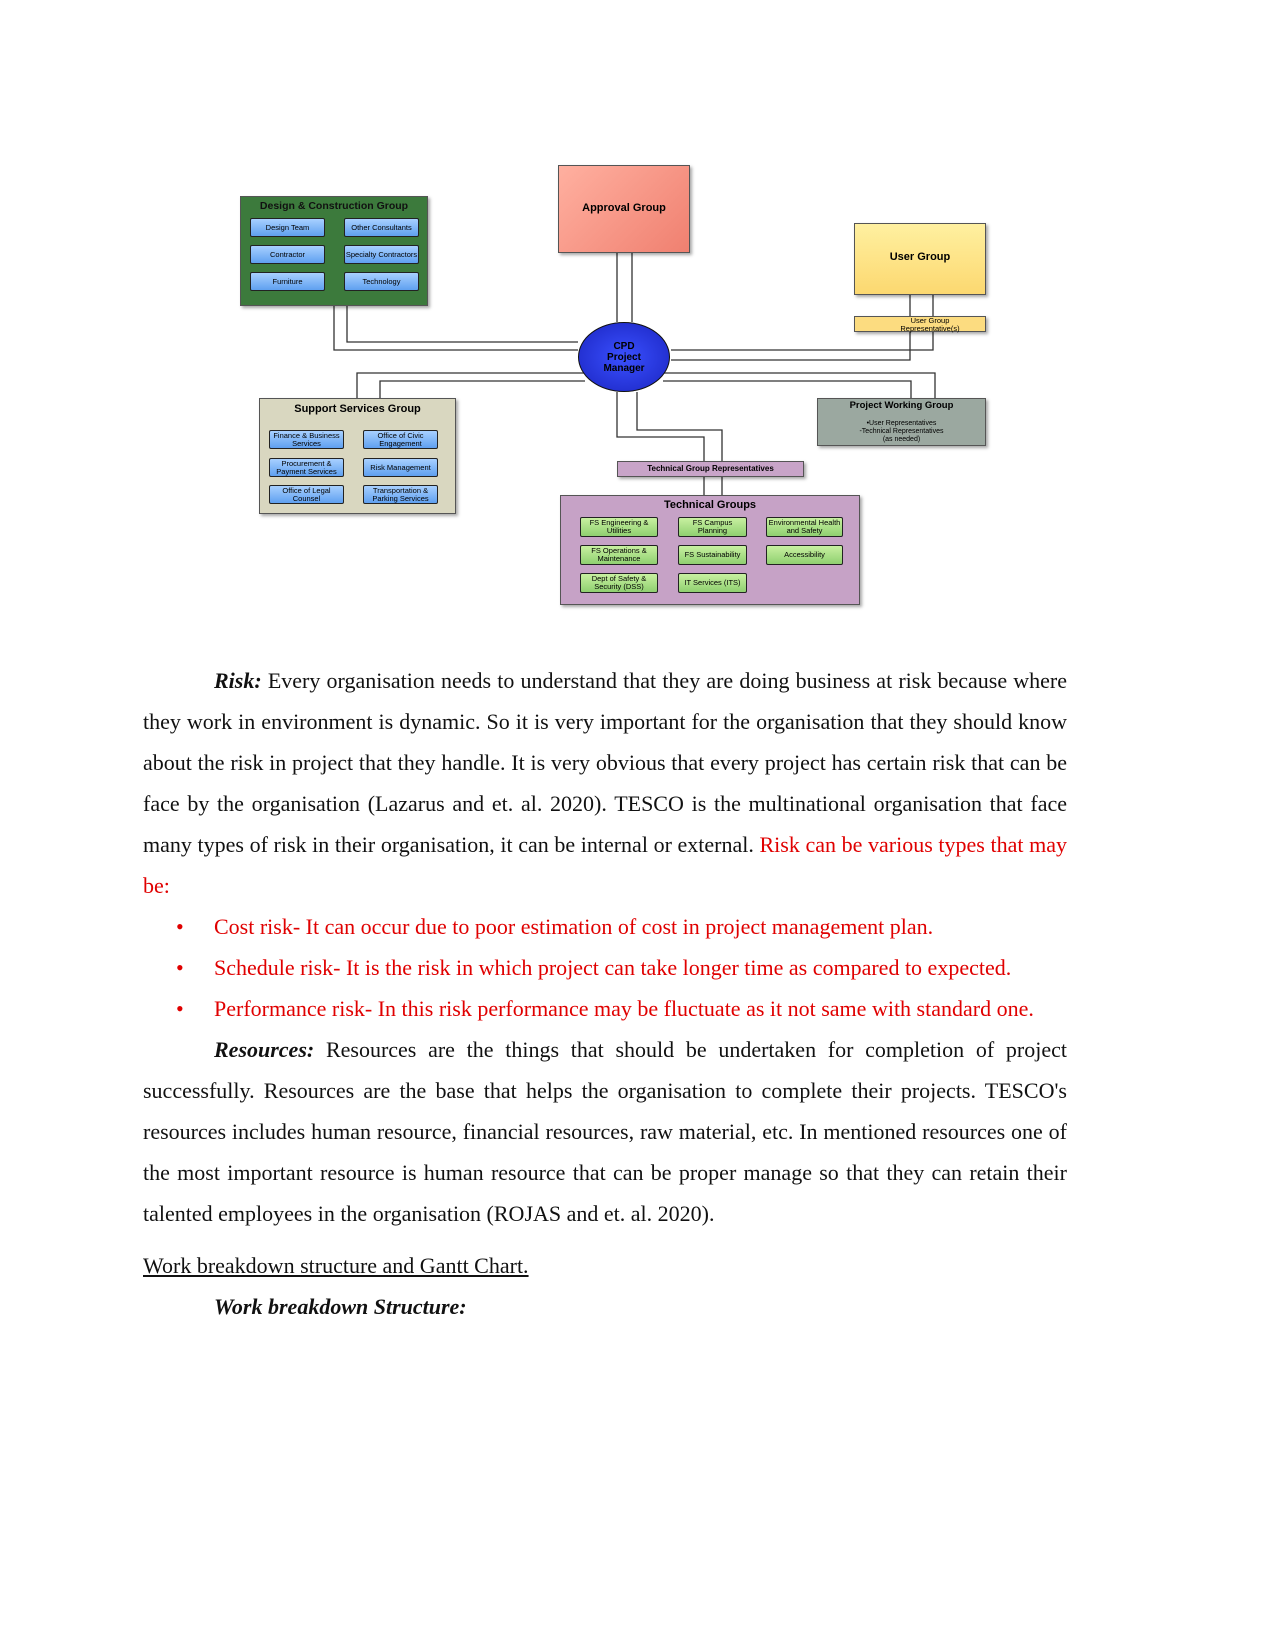 The width and height of the screenshot is (1275, 1651). Describe the element at coordinates (287, 281) in the screenshot. I see `group-item: Furniture` at that location.